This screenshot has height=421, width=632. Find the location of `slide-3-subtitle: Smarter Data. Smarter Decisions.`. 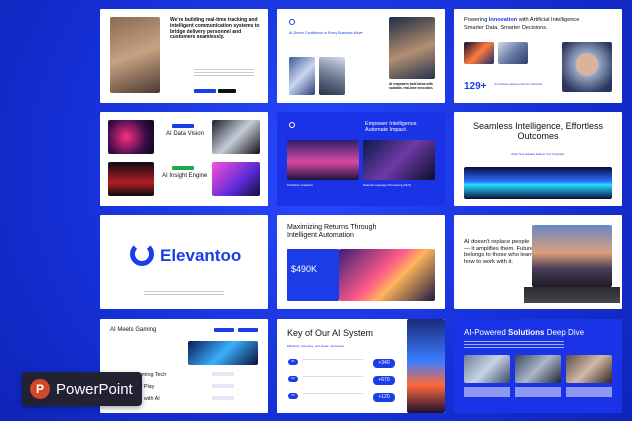

slide-3-subtitle: Smarter Data. Smarter Decisions. is located at coordinates (506, 28).